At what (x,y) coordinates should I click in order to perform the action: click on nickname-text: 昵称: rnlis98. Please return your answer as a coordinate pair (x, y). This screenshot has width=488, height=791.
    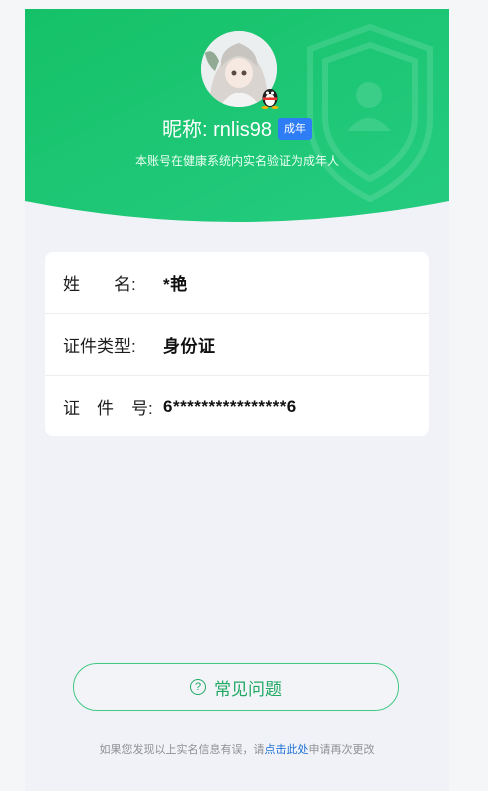
    Looking at the image, I should click on (217, 130).